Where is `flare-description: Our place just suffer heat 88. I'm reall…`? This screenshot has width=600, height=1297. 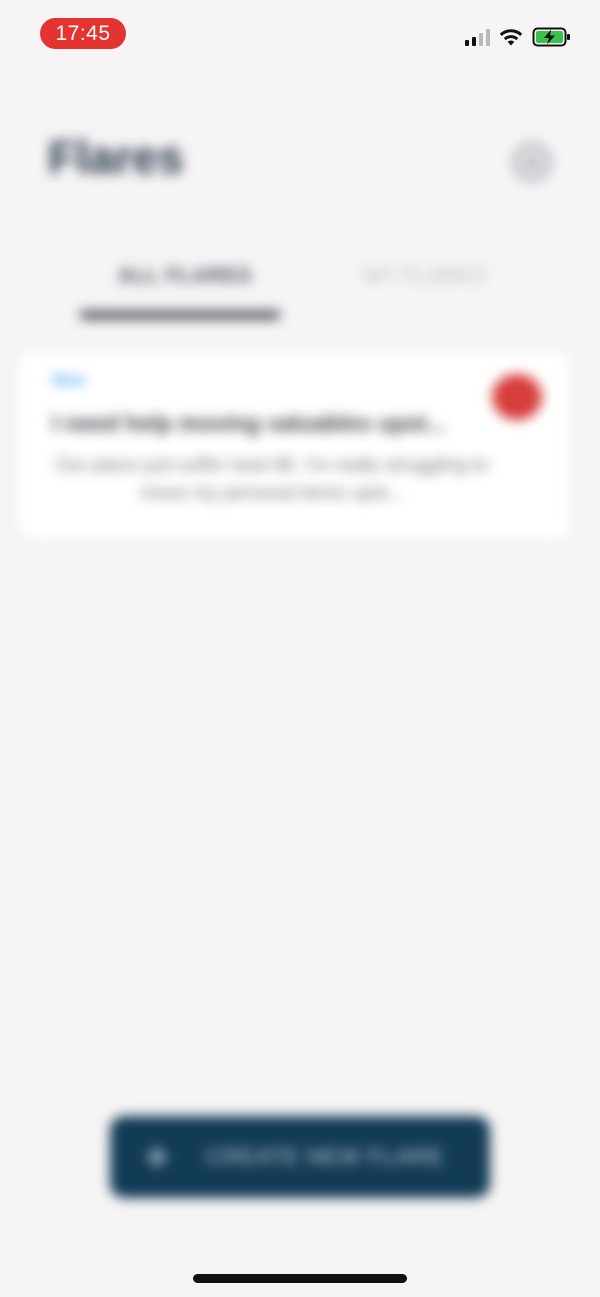
flare-description: Our place just suffer heat 88. I'm reall… is located at coordinates (272, 479).